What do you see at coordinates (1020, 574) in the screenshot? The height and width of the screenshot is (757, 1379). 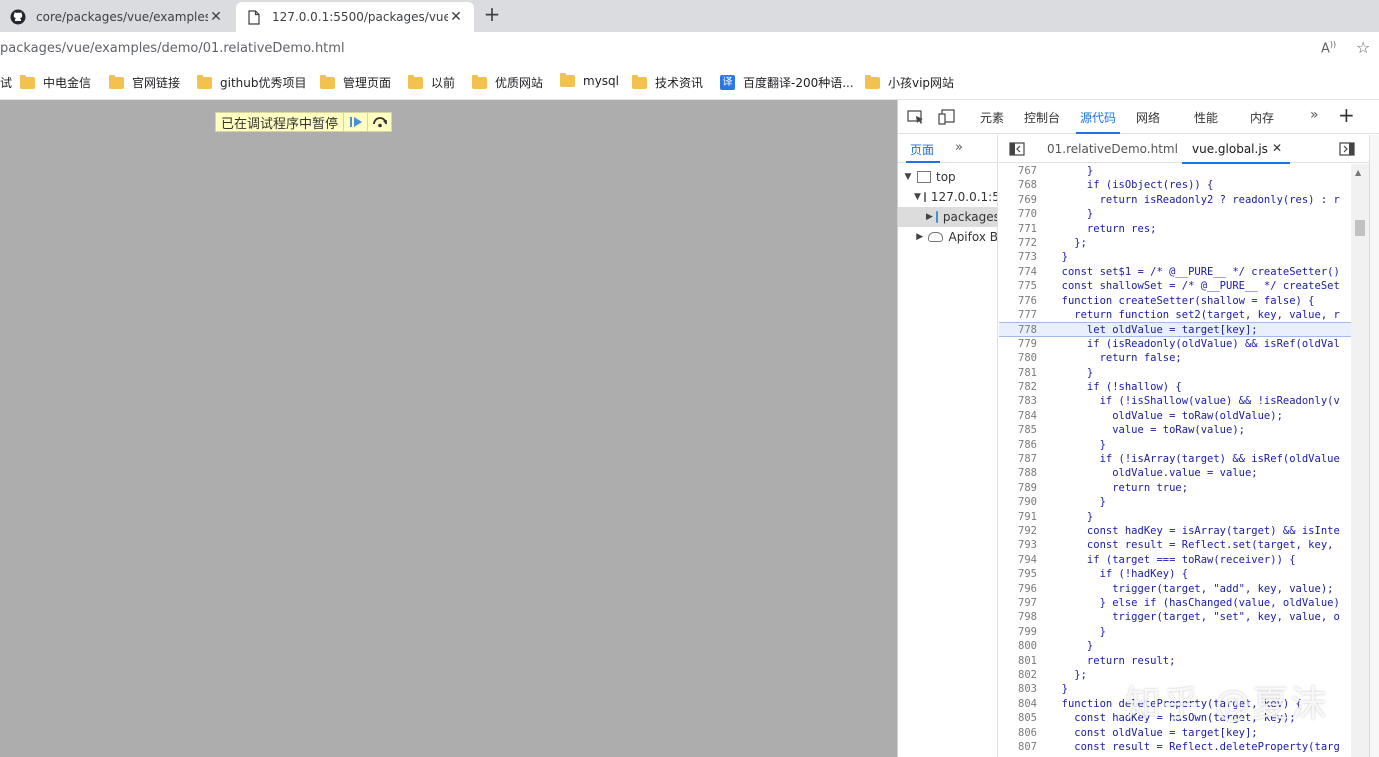 I see `line-number: 795` at bounding box center [1020, 574].